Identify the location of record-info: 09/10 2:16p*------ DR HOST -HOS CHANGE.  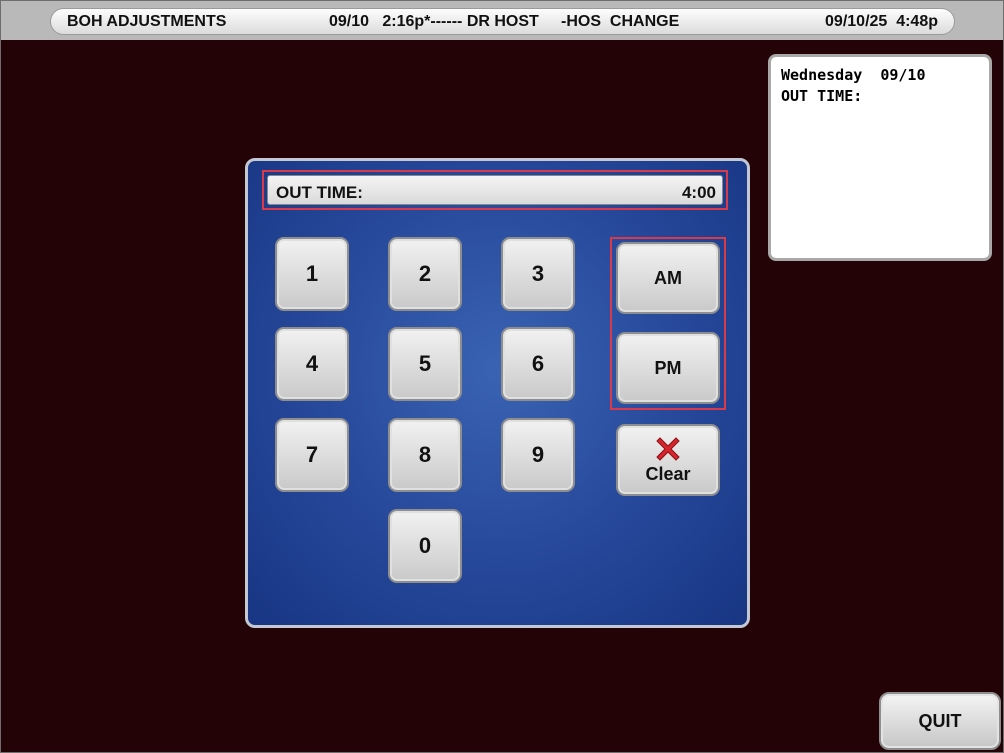
(504, 21).